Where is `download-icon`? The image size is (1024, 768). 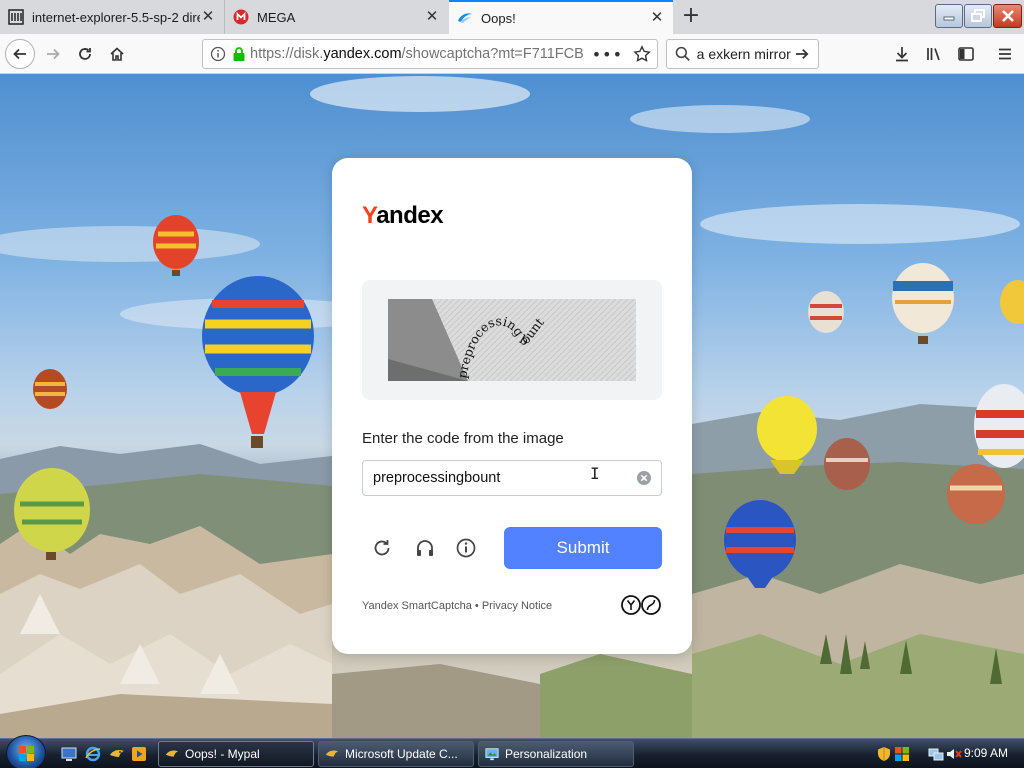
download-icon is located at coordinates (902, 54).